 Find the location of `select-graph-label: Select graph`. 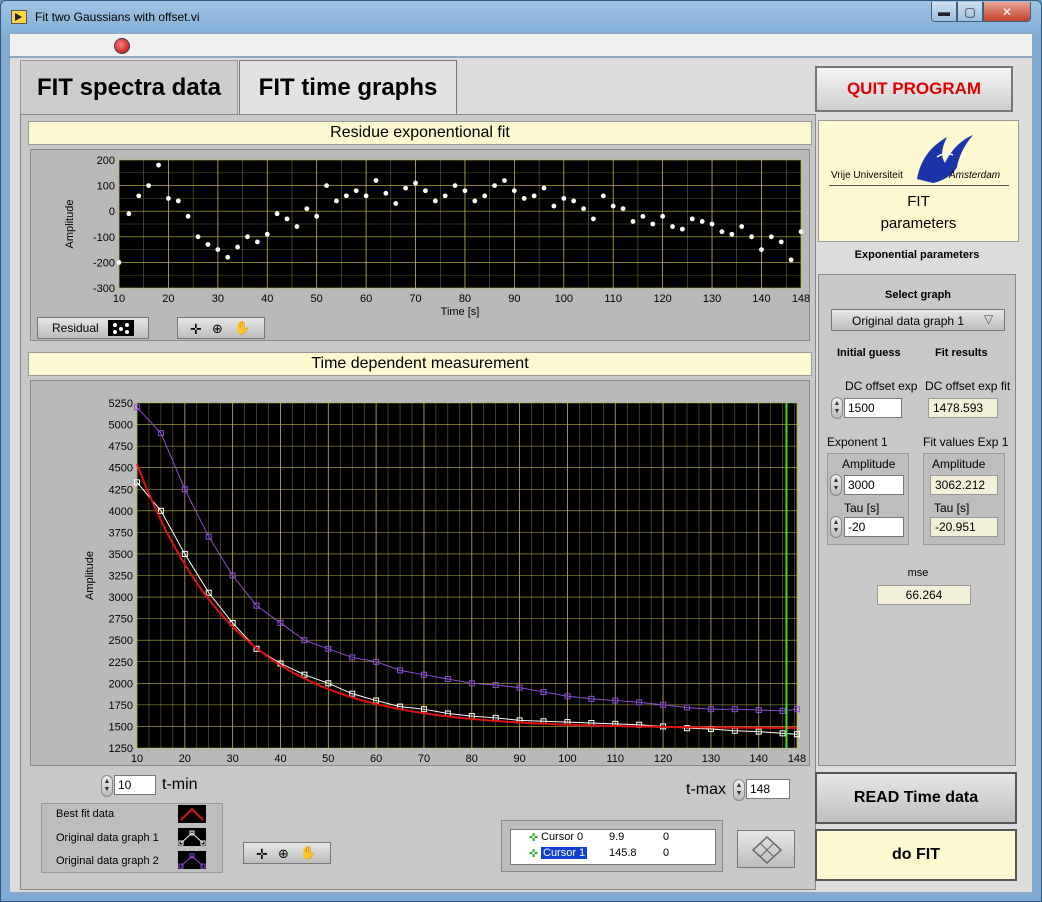

select-graph-label: Select graph is located at coordinates (918, 295).